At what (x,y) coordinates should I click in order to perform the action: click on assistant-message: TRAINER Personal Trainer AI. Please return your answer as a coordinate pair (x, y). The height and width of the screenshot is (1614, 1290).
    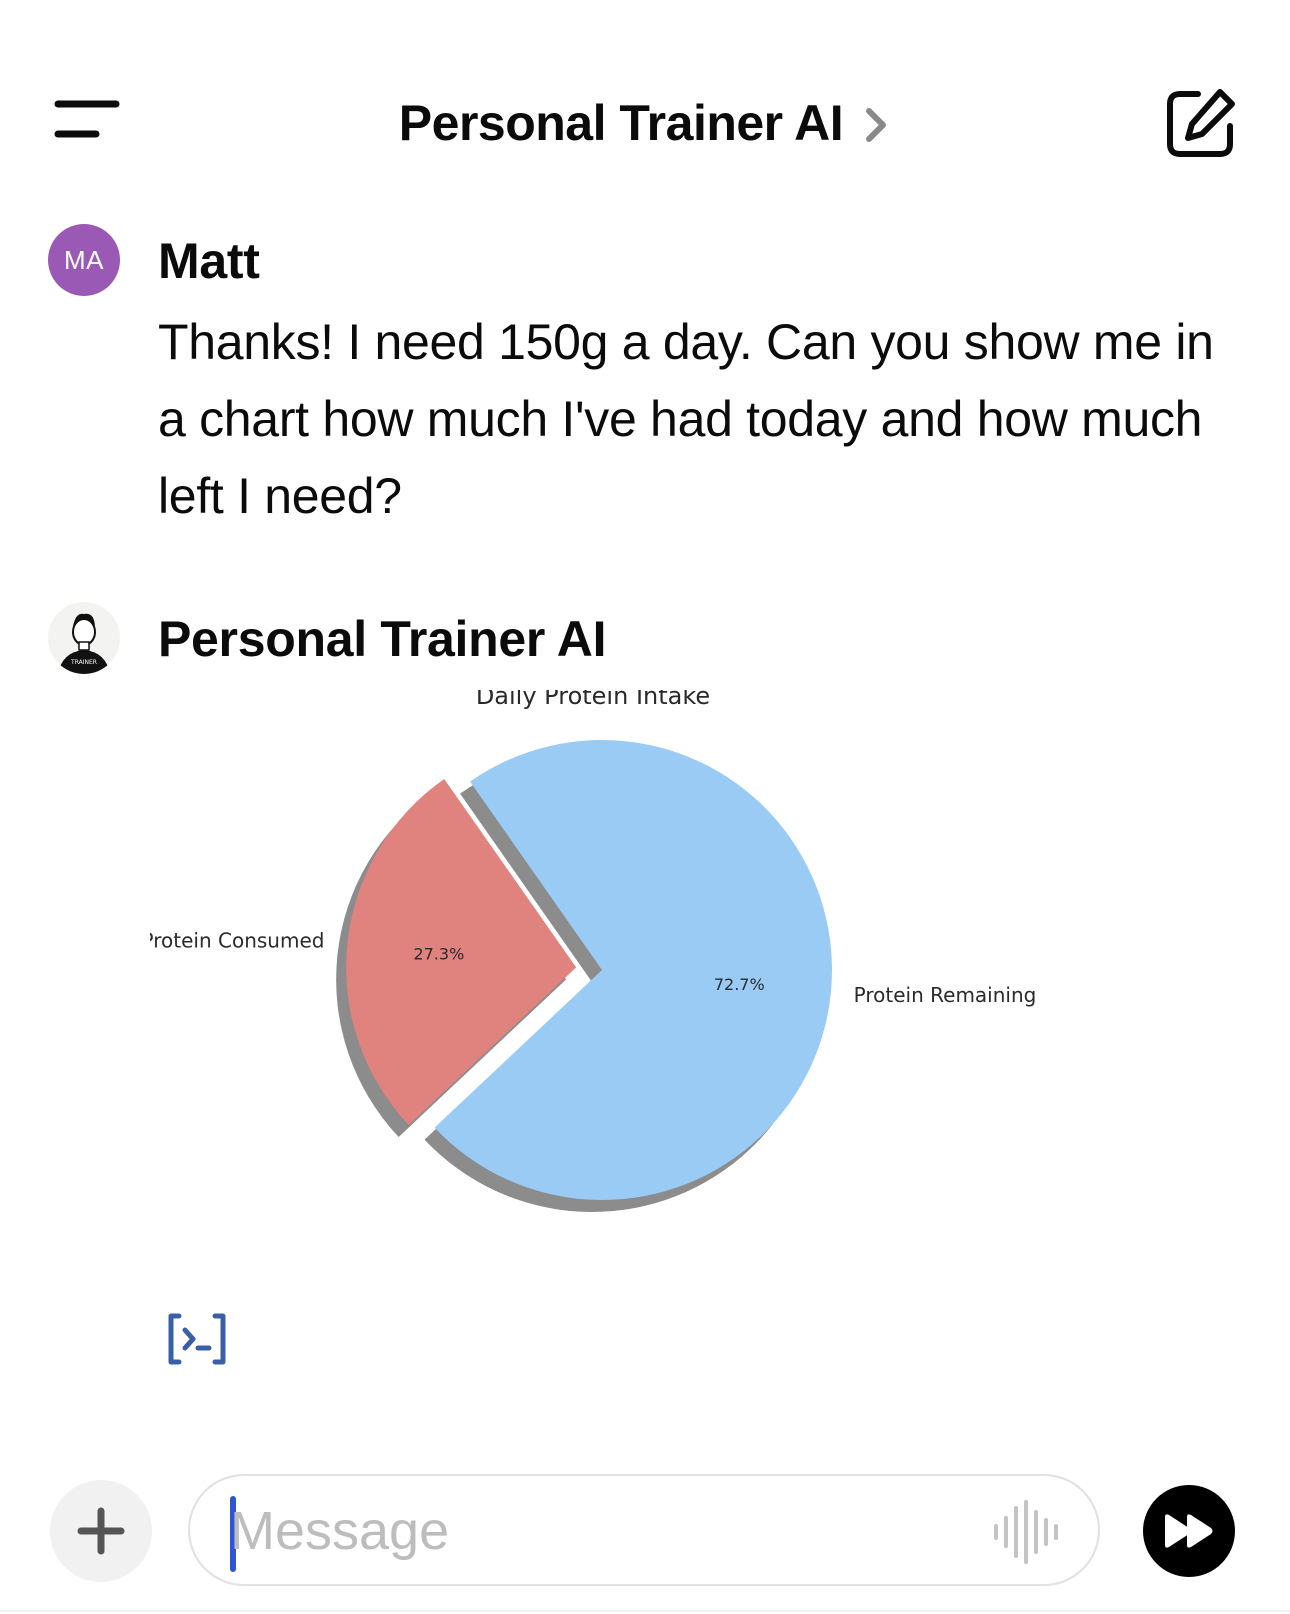
    Looking at the image, I should click on (645, 642).